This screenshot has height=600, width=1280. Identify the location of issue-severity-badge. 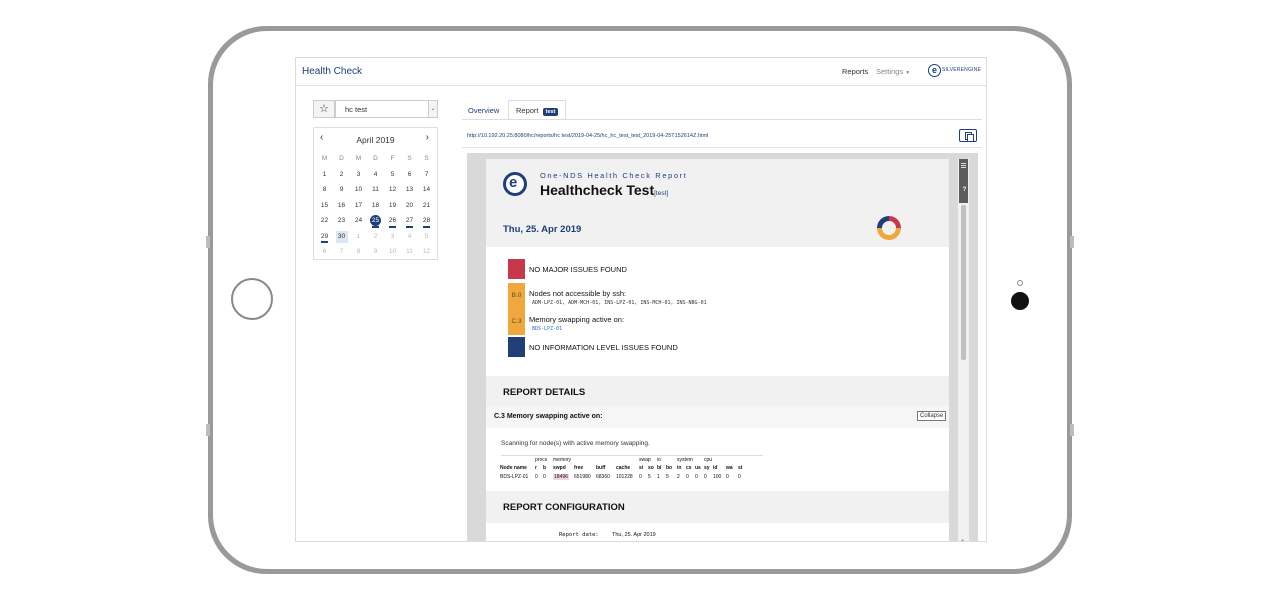
(516, 269).